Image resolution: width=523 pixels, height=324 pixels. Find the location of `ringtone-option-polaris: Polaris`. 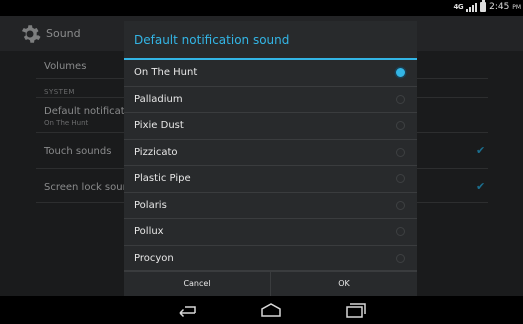

ringtone-option-polaris: Polaris is located at coordinates (270, 206).